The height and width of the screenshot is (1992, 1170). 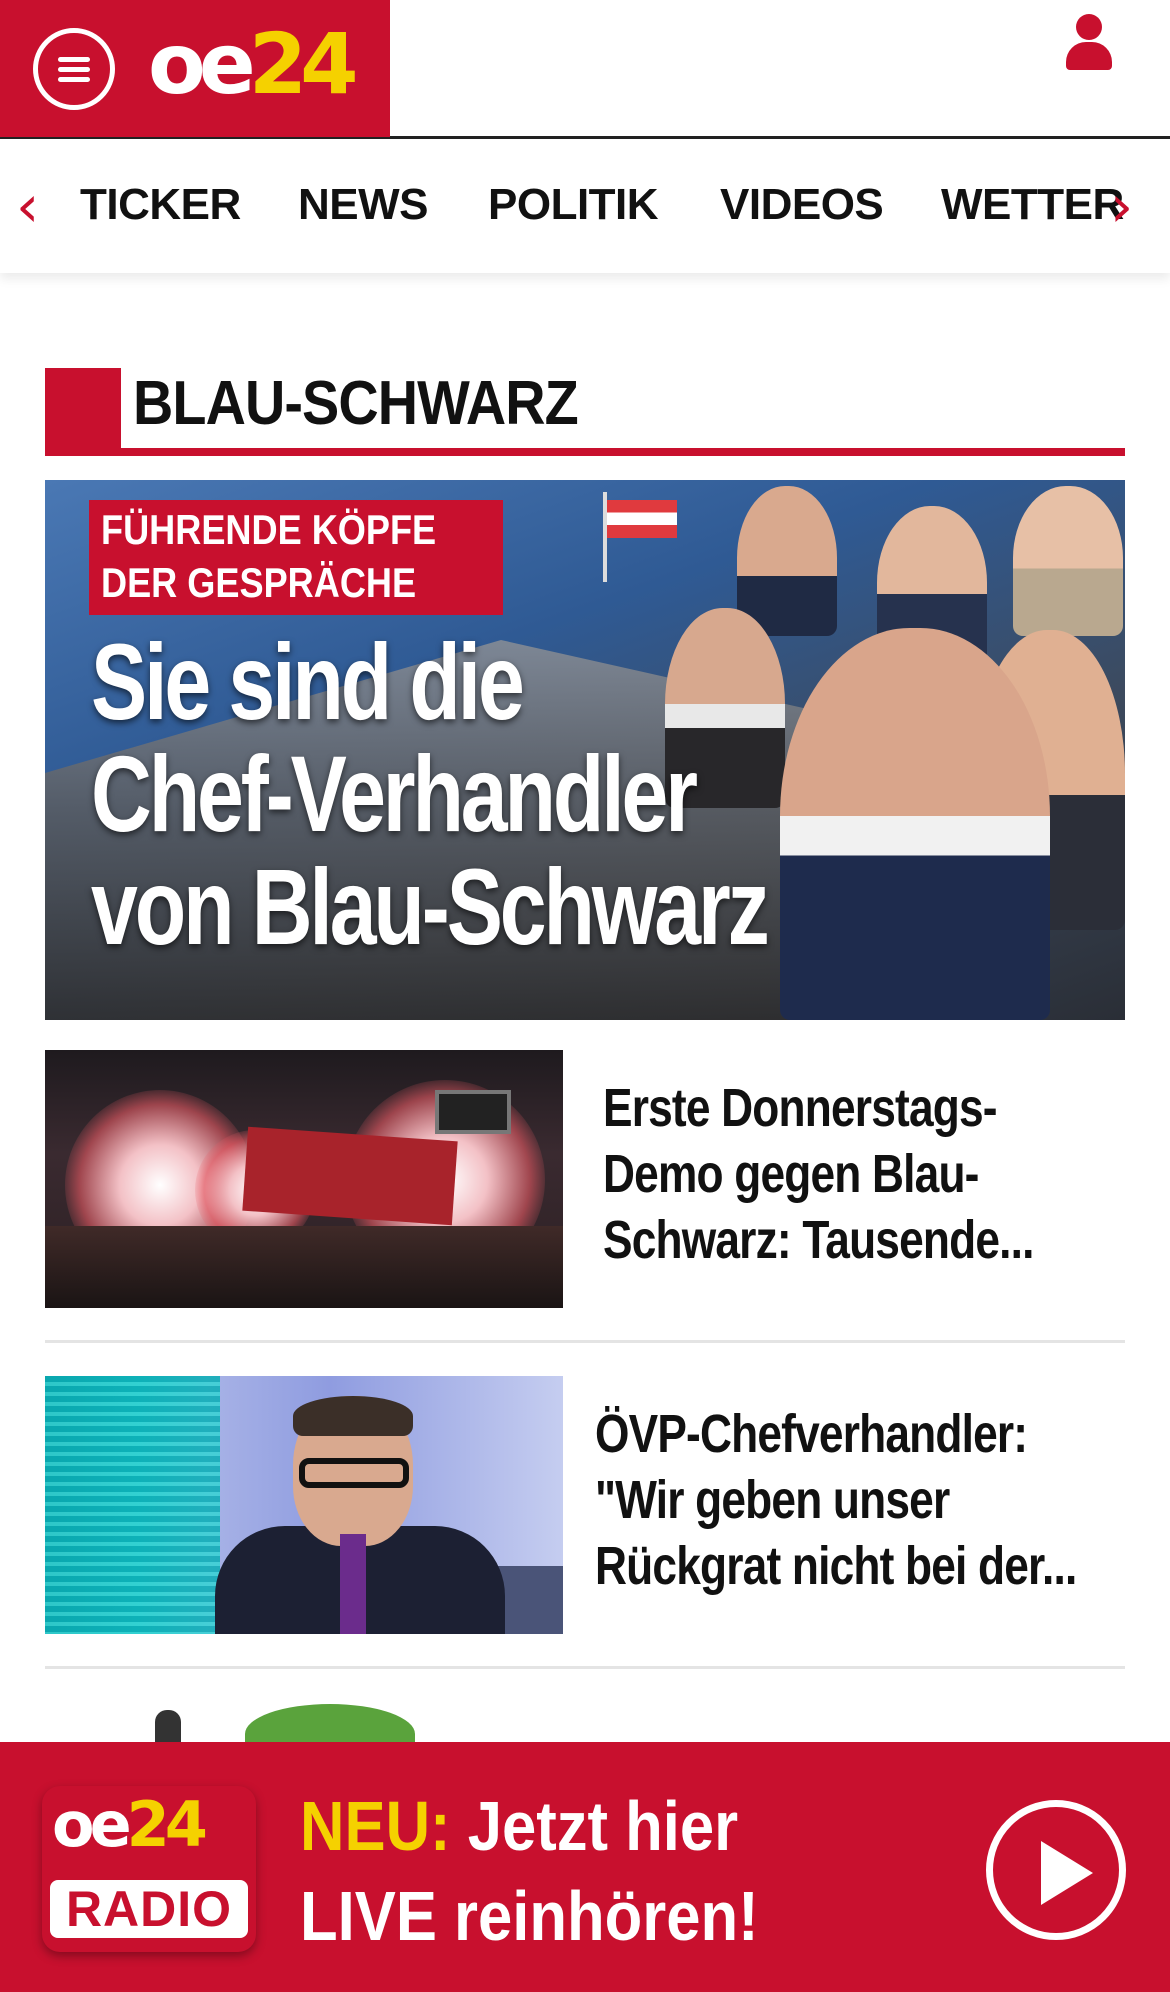 What do you see at coordinates (253, 64) in the screenshot?
I see `site-logo: oe24` at bounding box center [253, 64].